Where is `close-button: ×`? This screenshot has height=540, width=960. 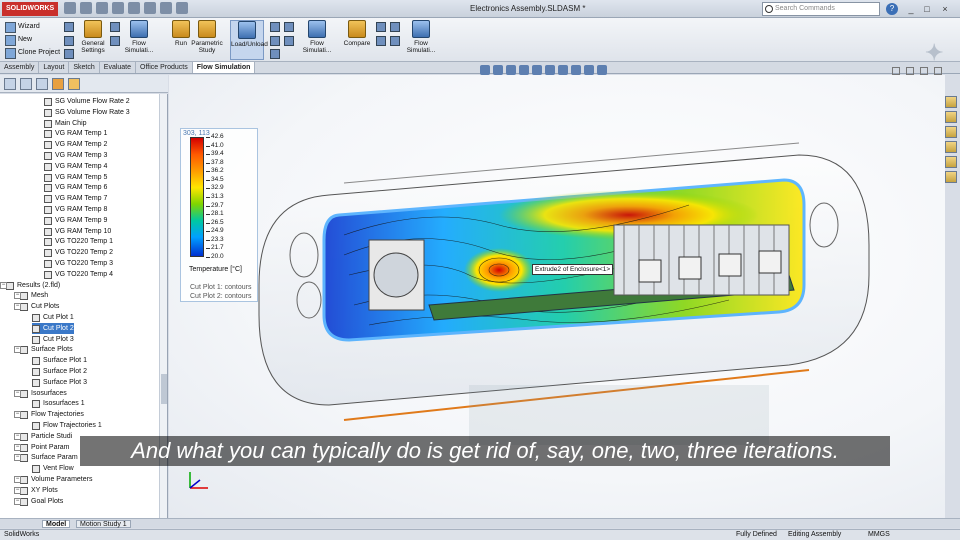 close-button: × is located at coordinates (945, 9).